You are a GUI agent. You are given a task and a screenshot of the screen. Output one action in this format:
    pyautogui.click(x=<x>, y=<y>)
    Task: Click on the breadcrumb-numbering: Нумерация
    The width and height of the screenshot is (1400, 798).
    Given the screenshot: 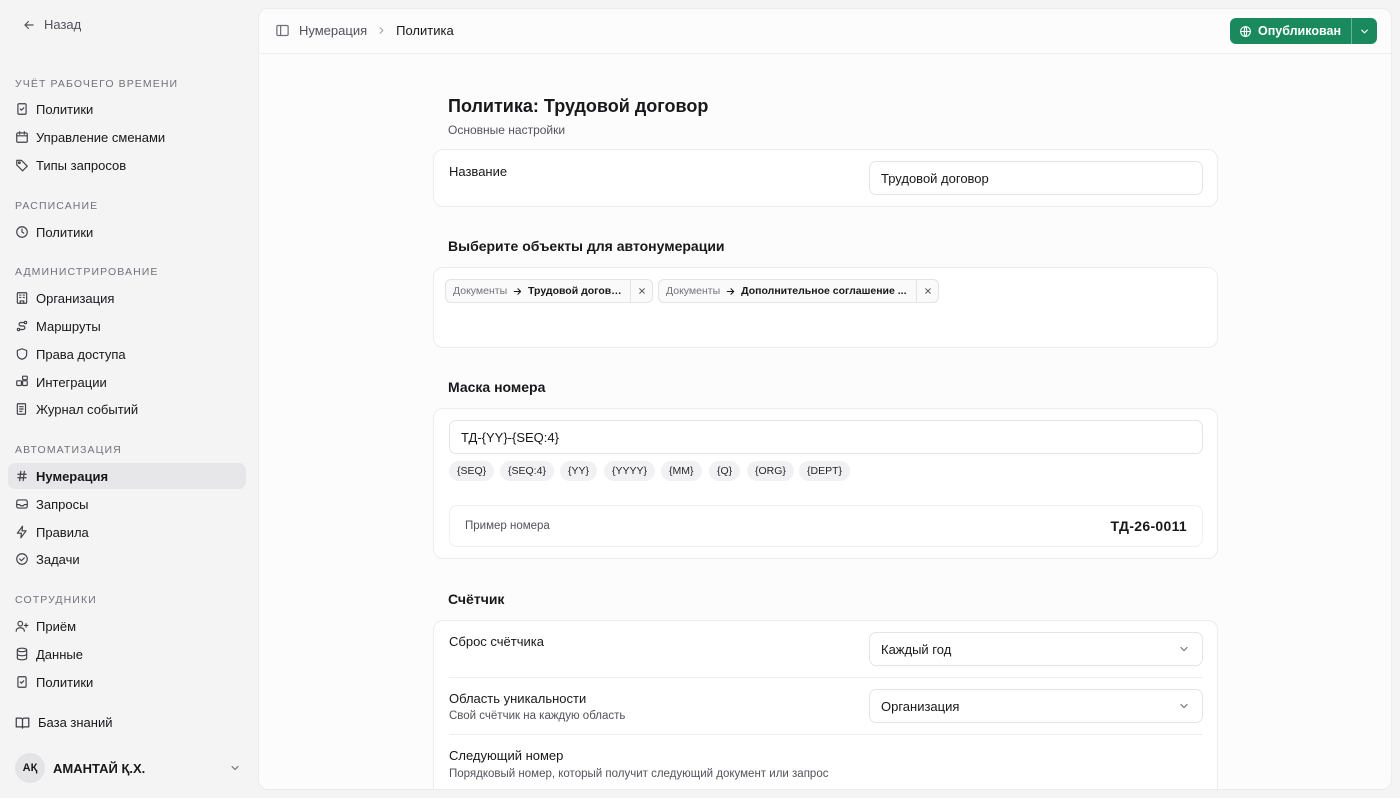 What is the action you would take?
    pyautogui.click(x=333, y=30)
    